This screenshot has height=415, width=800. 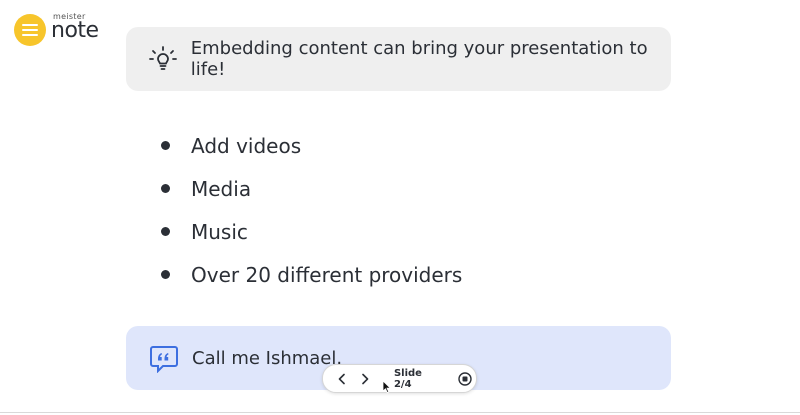 I want to click on list-item-label: Add videos, so click(x=246, y=145).